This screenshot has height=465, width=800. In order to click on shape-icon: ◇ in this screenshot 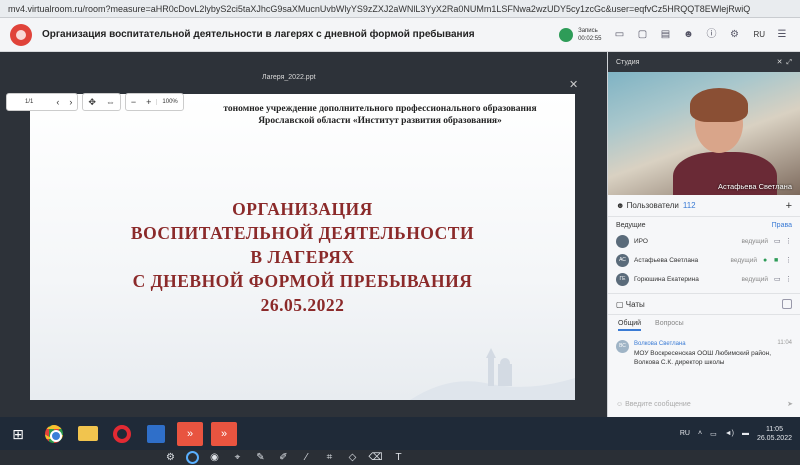, I will do `click(352, 457)`.